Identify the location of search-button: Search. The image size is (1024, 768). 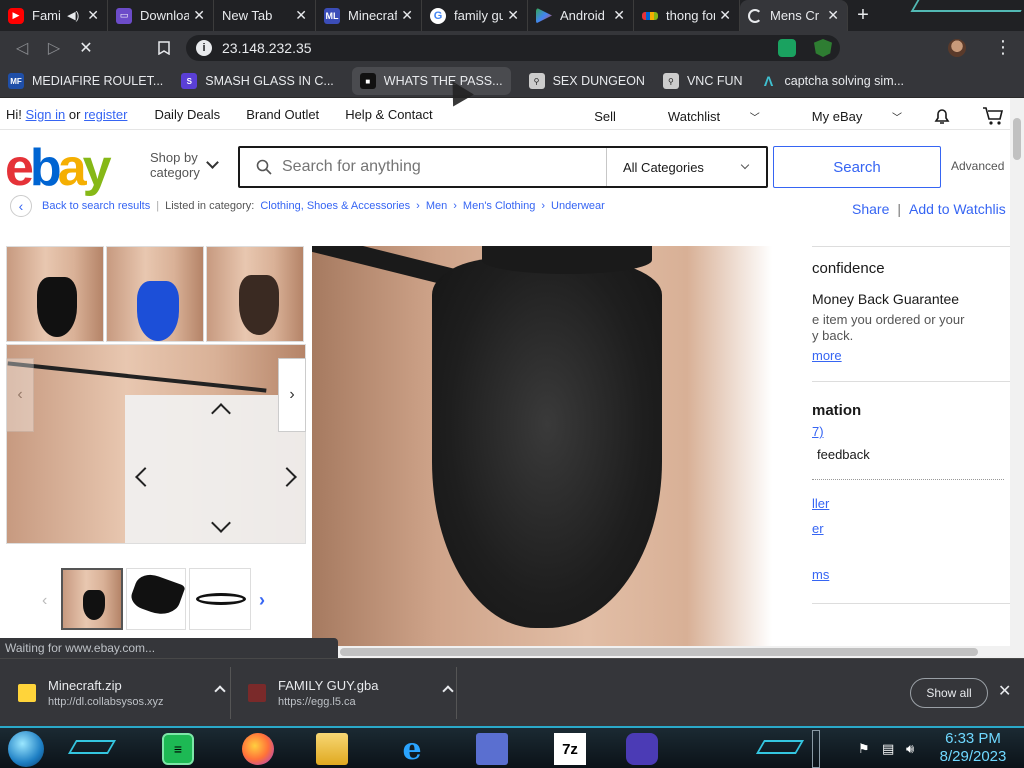
(857, 167).